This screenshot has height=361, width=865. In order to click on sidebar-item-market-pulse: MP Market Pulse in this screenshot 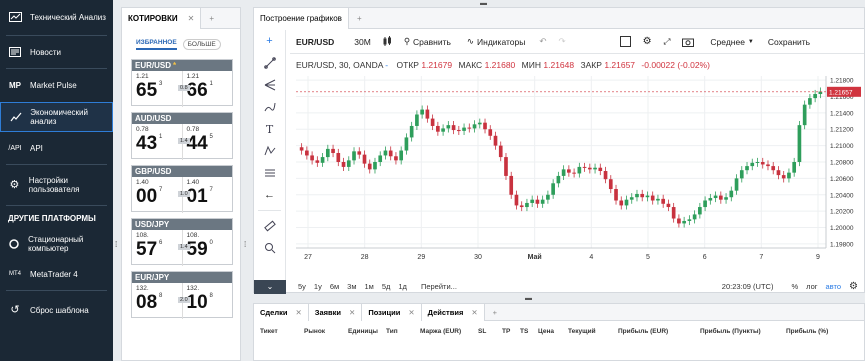, I will do `click(56, 85)`.